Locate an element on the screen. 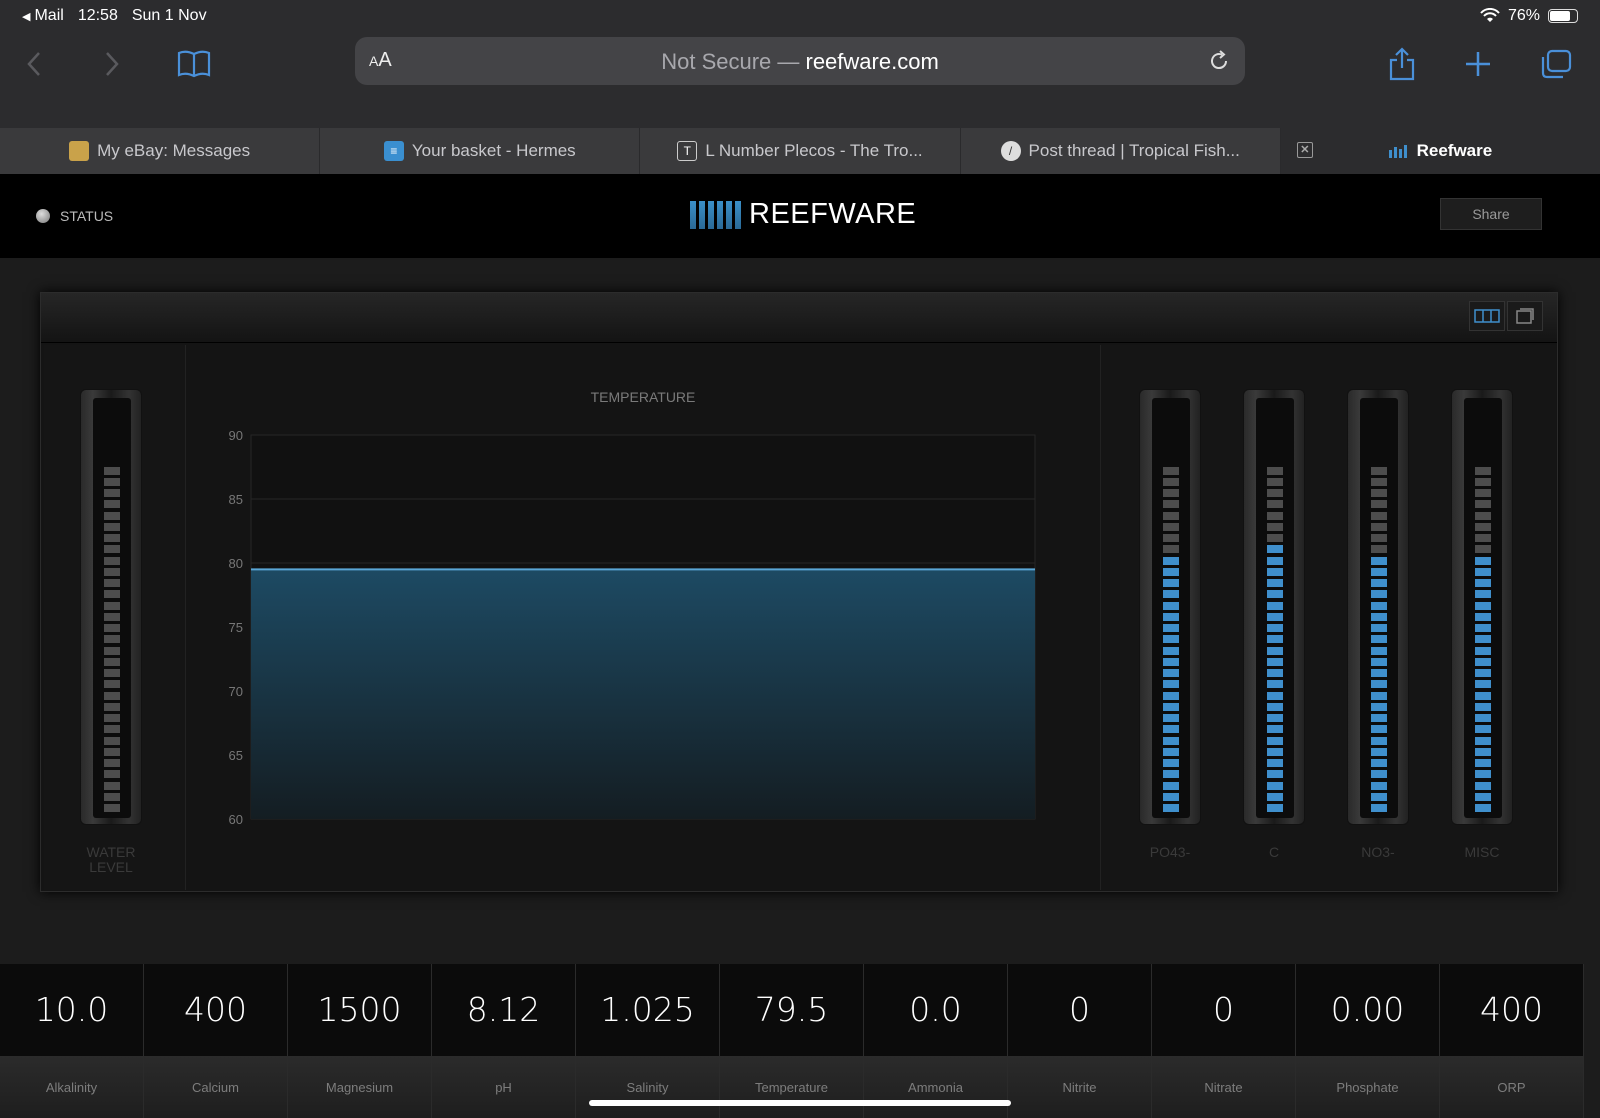 This screenshot has height=1118, width=1600. tab-ebay: My eBay: Messages is located at coordinates (160, 151).